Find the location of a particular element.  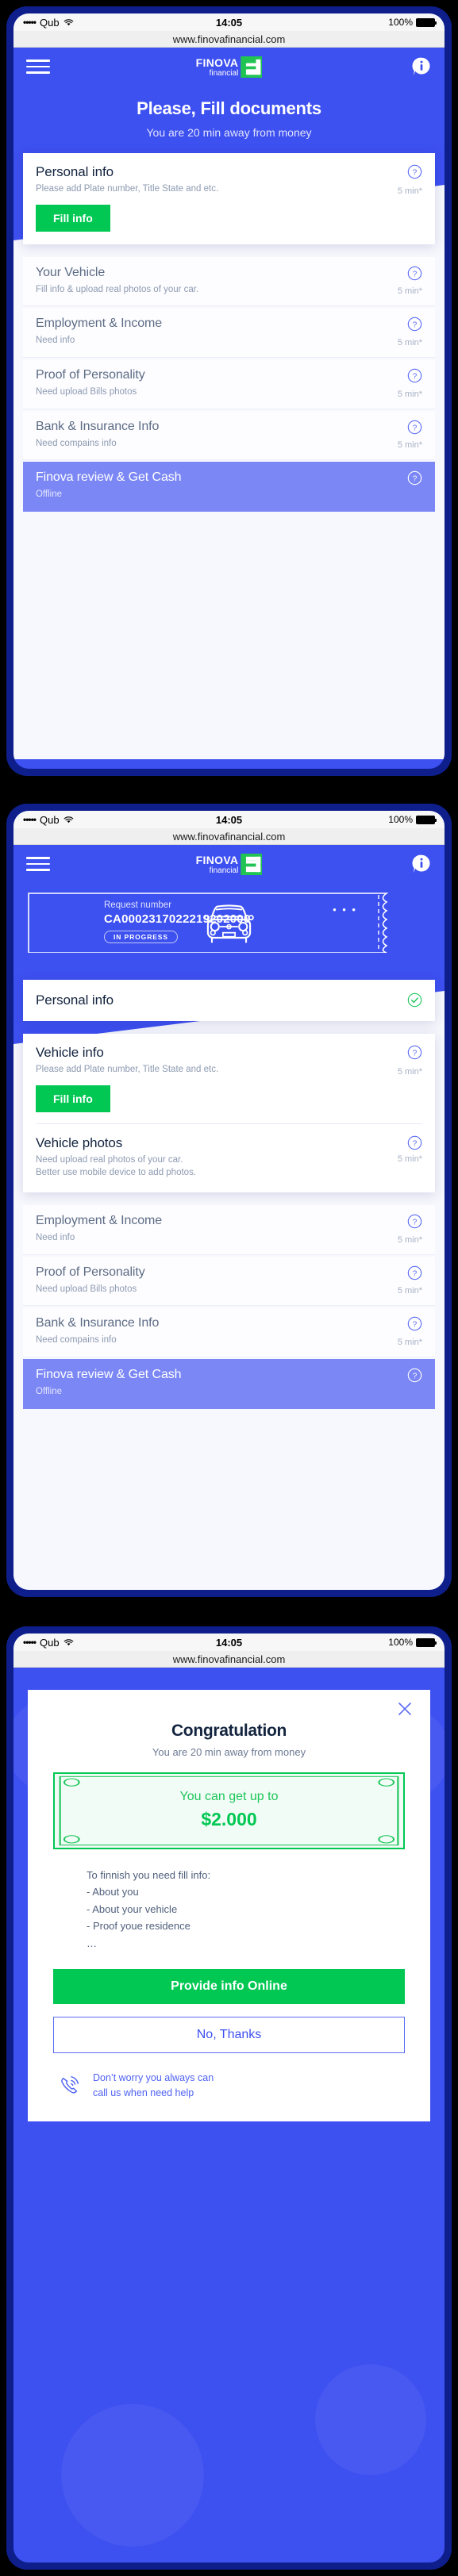

check-circle-icon is located at coordinates (414, 1000).